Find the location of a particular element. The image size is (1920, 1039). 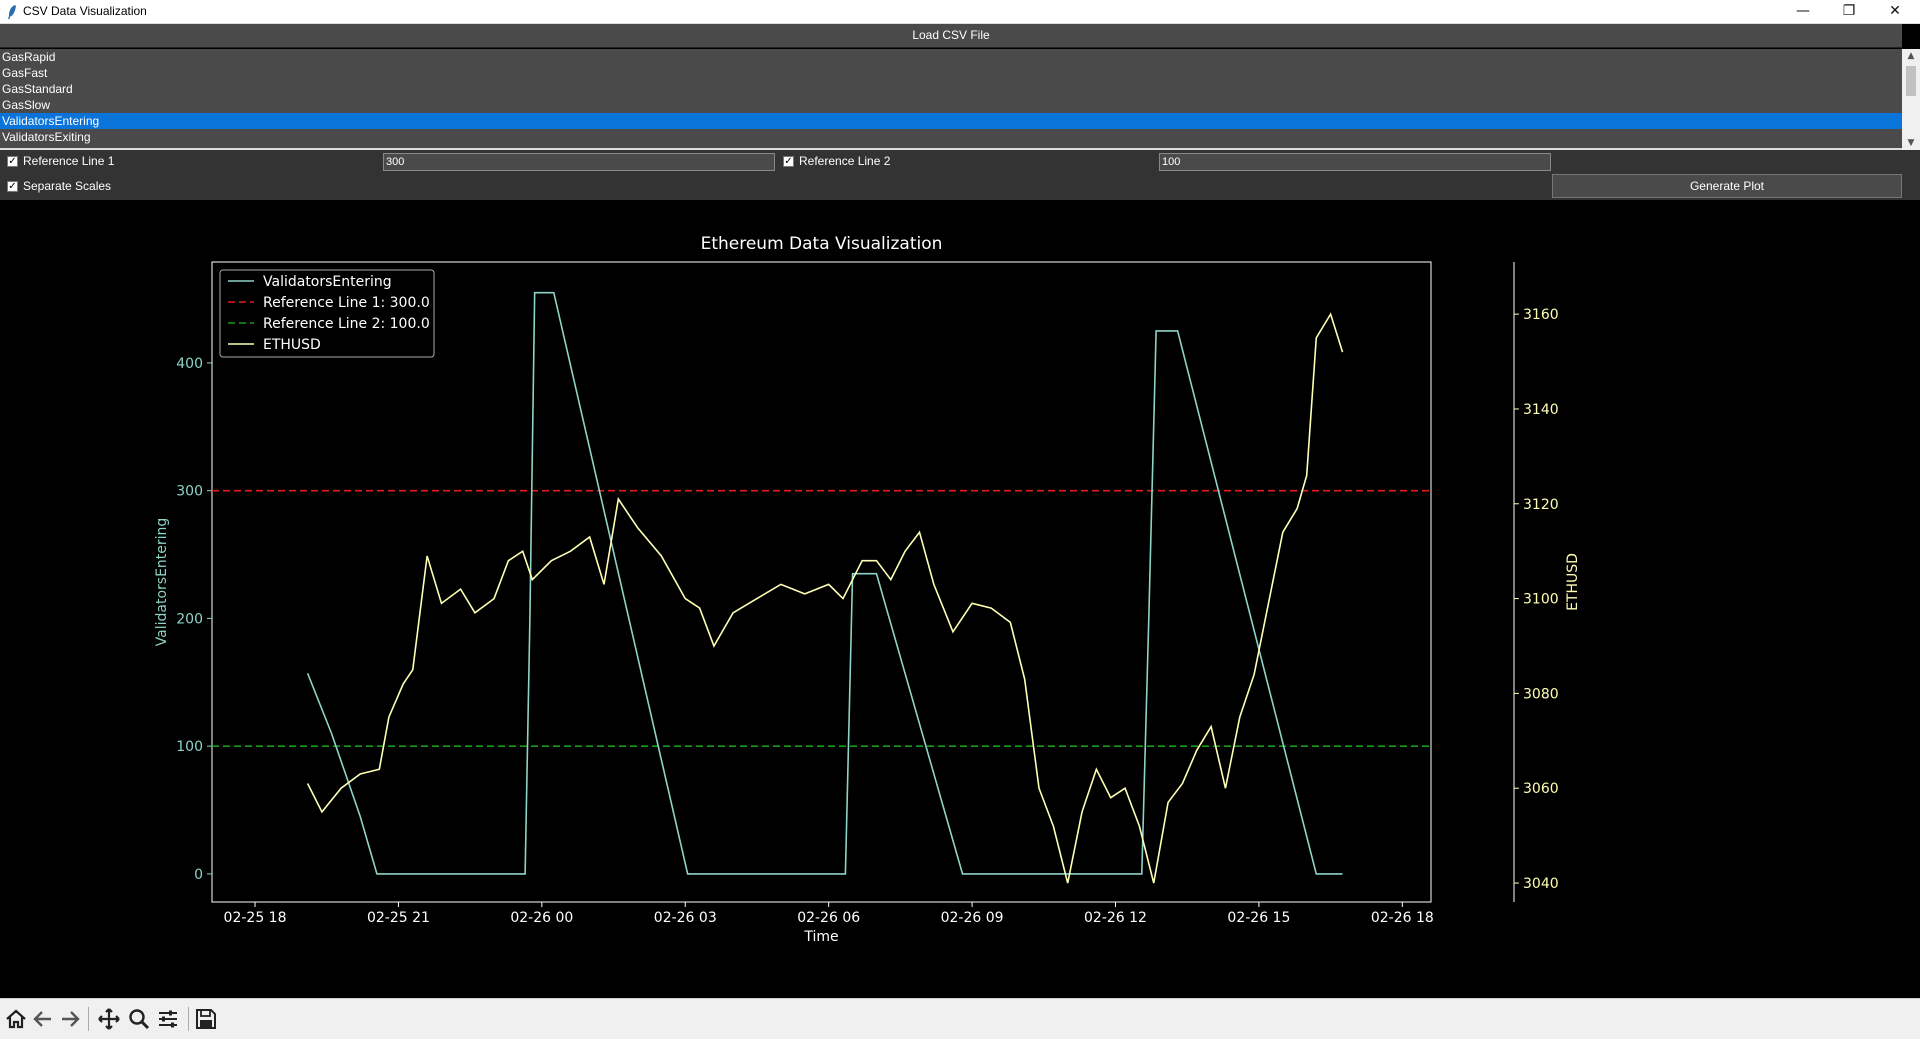

legend-entry: Reference Line 1: 300.0 is located at coordinates (346, 303).